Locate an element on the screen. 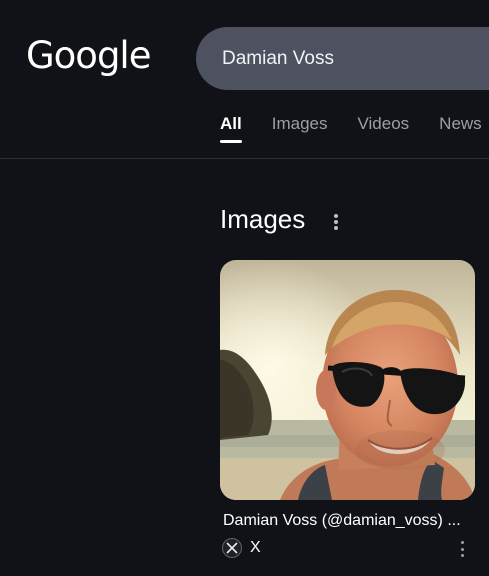 The width and height of the screenshot is (489, 576). tab-images: Images is located at coordinates (300, 129).